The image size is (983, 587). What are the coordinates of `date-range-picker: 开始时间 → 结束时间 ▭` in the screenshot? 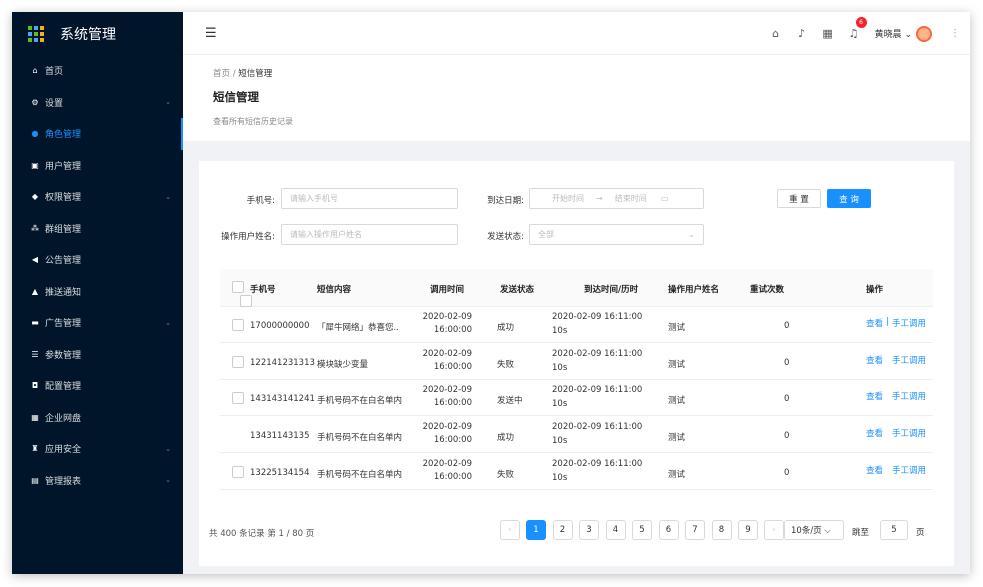 It's located at (616, 198).